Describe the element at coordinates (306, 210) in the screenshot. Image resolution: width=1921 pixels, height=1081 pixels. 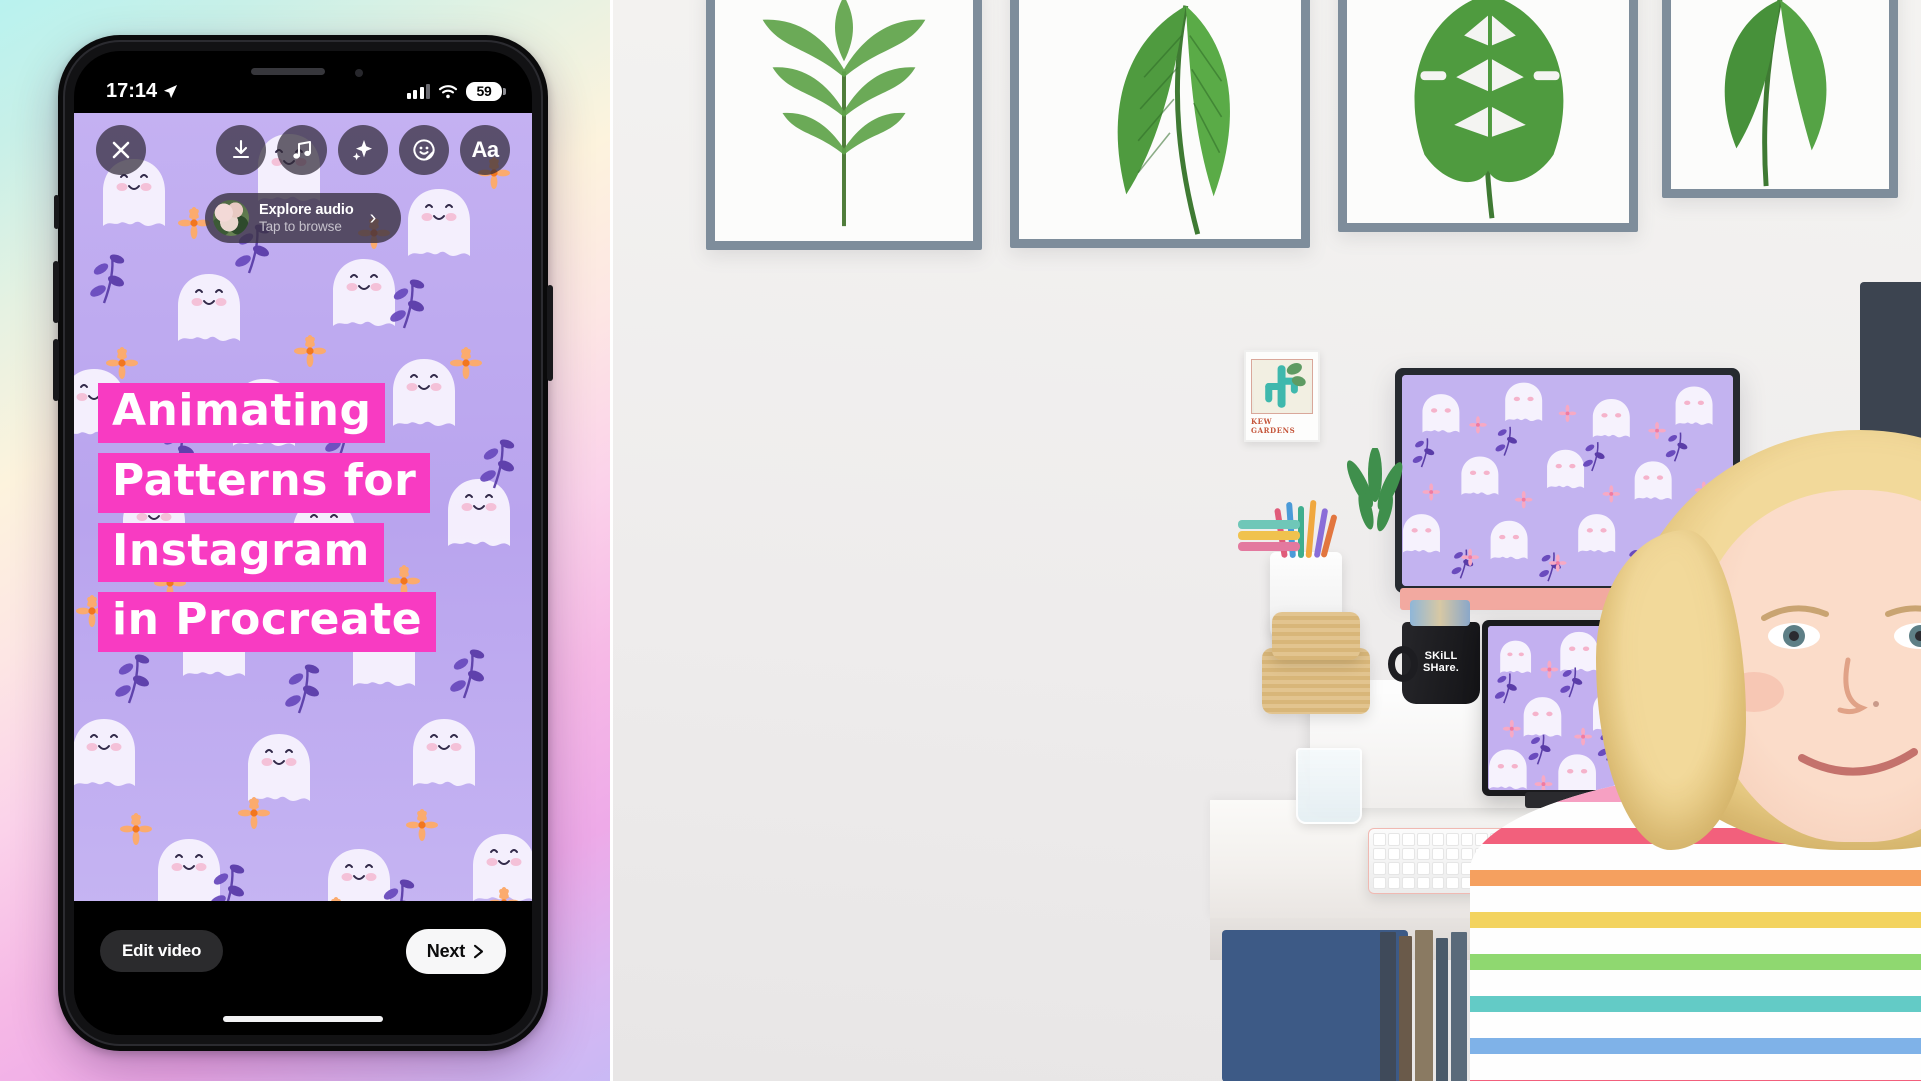
I see `explore-audio-title: Explore audio` at that location.